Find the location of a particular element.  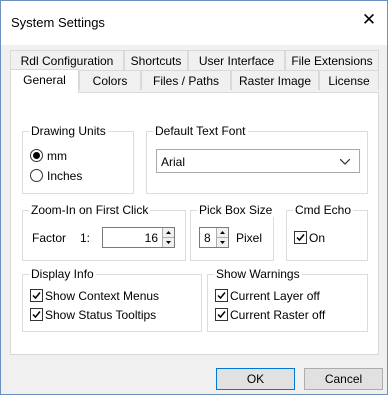

current-layer-off-checkbox is located at coordinates (221, 295).